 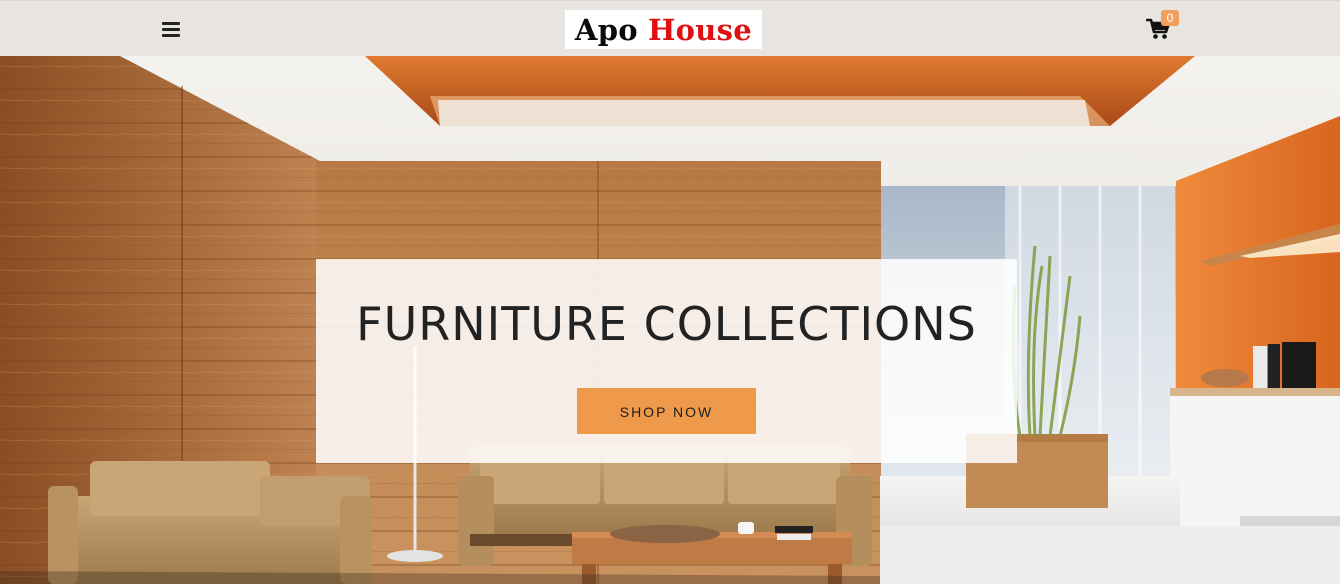 I want to click on site-header: Apo House 0, so click(x=670, y=28).